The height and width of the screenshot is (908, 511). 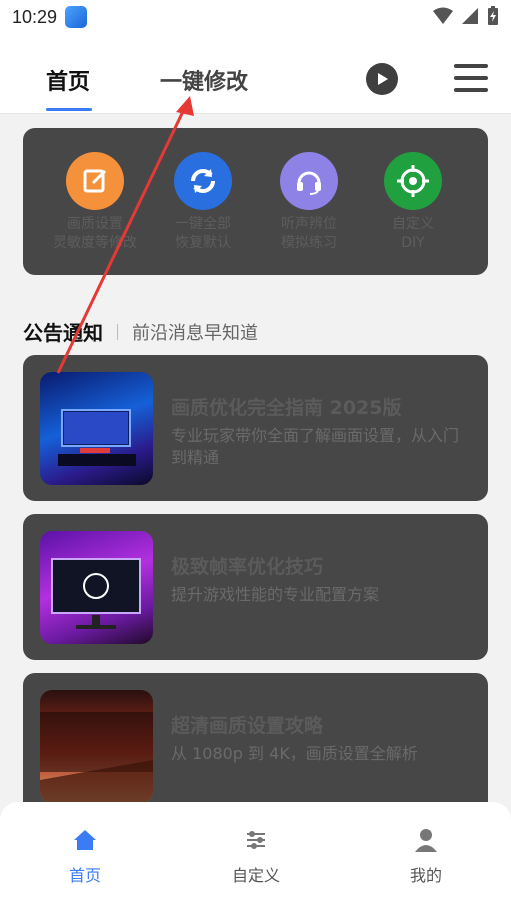 What do you see at coordinates (443, 15) in the screenshot?
I see `wifi-icon` at bounding box center [443, 15].